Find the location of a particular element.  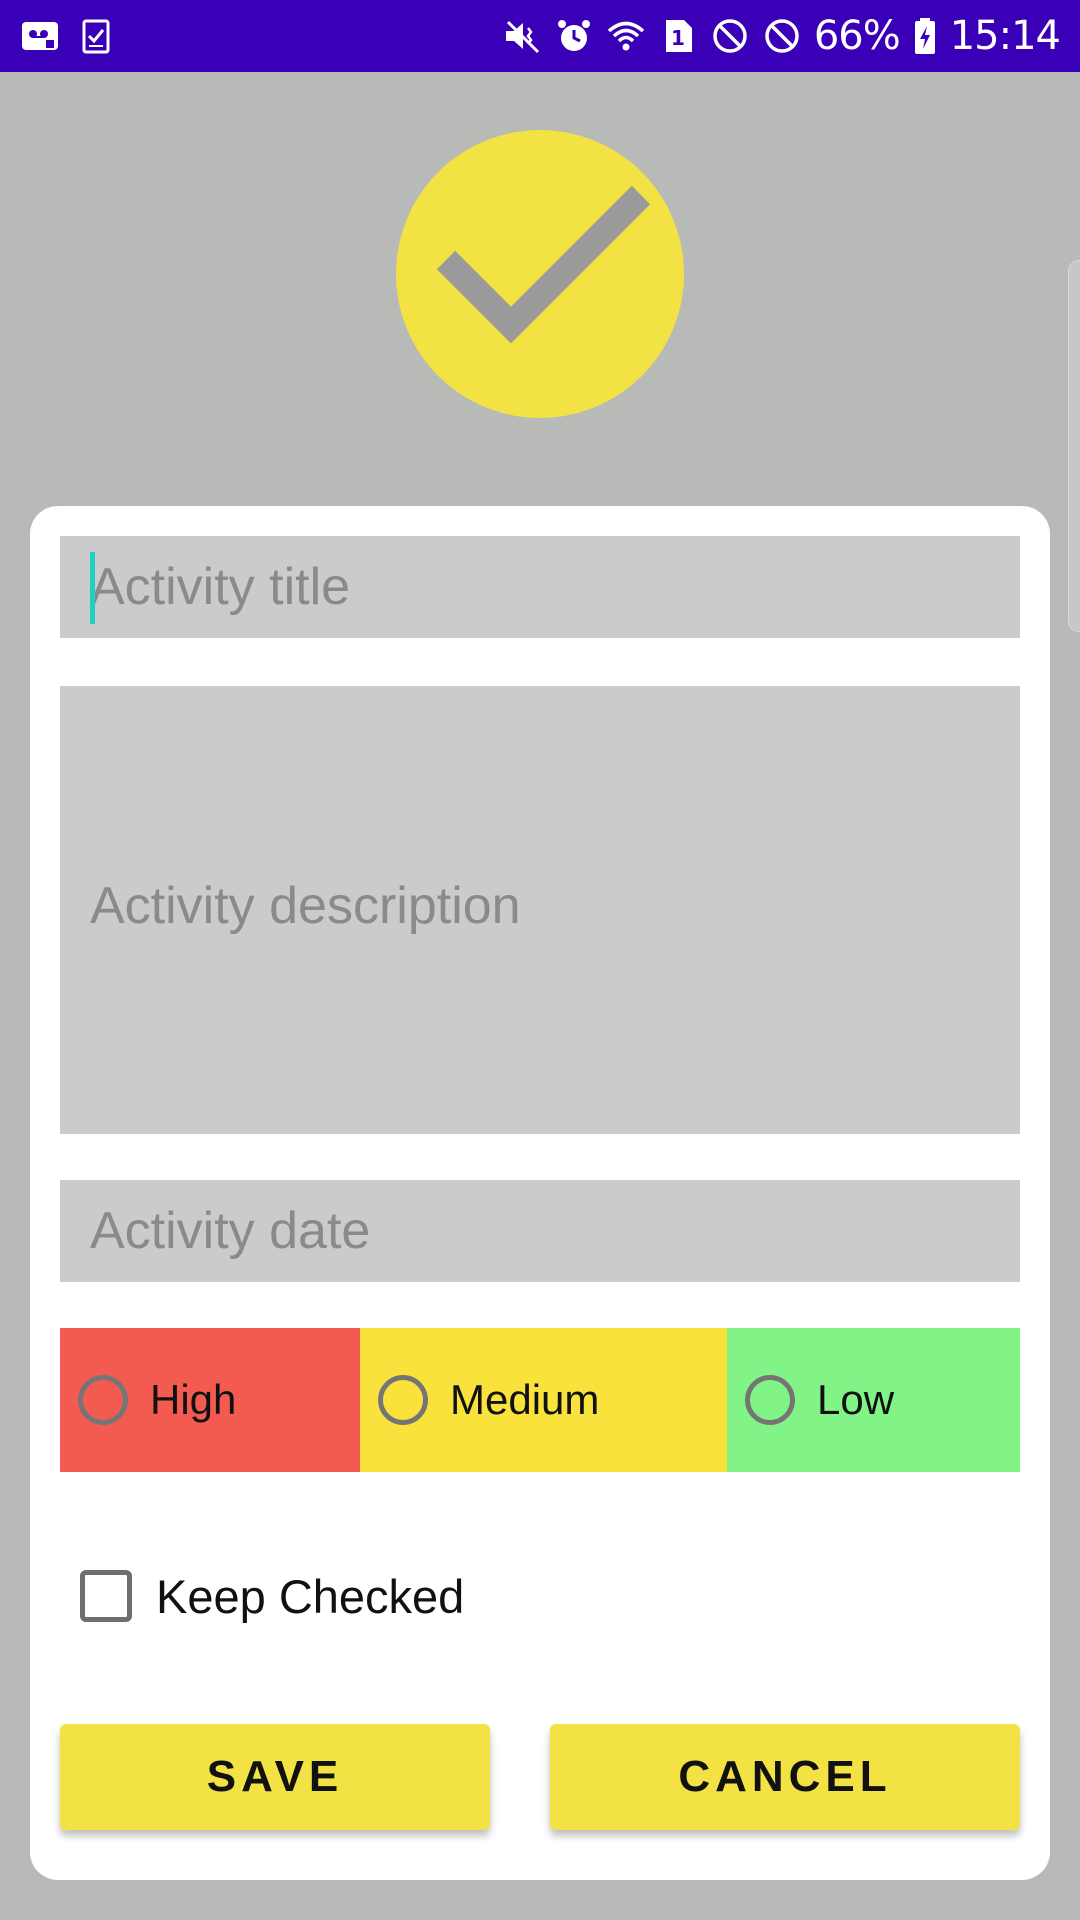

cancel-button: CANCEL is located at coordinates (785, 1777).